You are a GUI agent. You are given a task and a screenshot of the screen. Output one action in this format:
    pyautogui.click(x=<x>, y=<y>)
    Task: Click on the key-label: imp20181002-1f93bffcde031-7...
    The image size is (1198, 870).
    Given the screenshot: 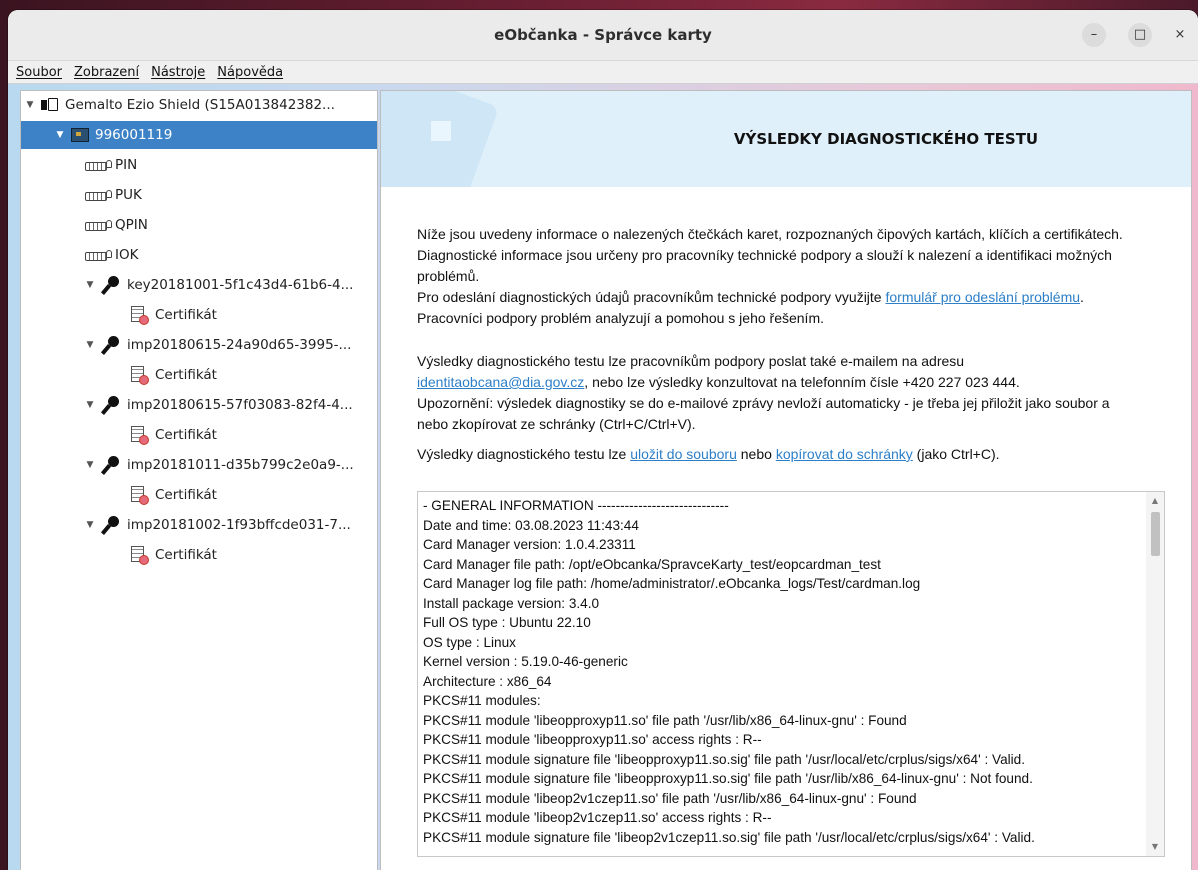 What is the action you would take?
    pyautogui.click(x=239, y=525)
    